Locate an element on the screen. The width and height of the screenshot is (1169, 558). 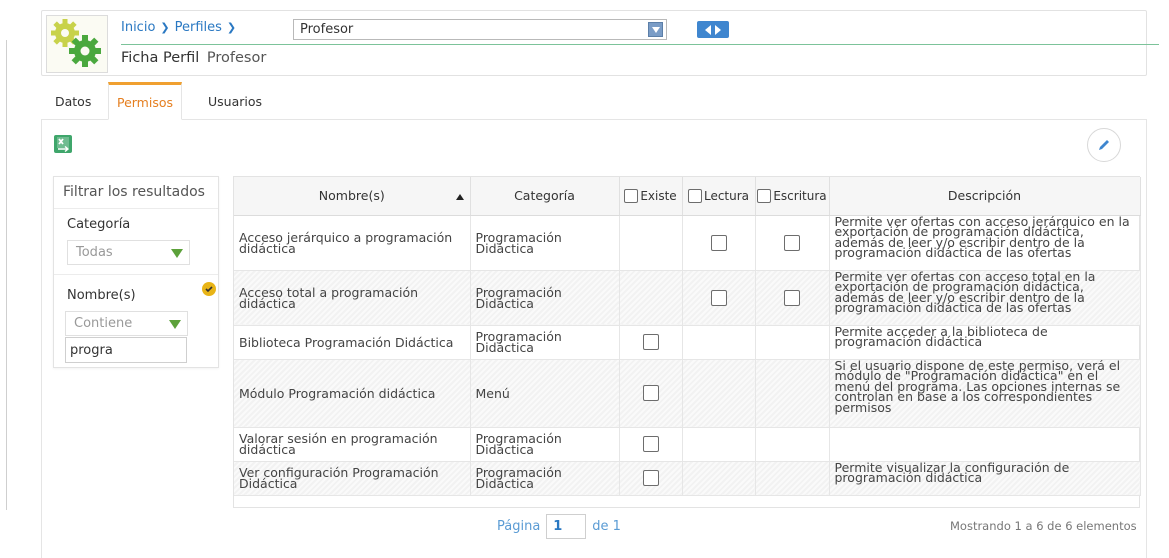
breadcrumb-home-link: Inicio is located at coordinates (138, 27).